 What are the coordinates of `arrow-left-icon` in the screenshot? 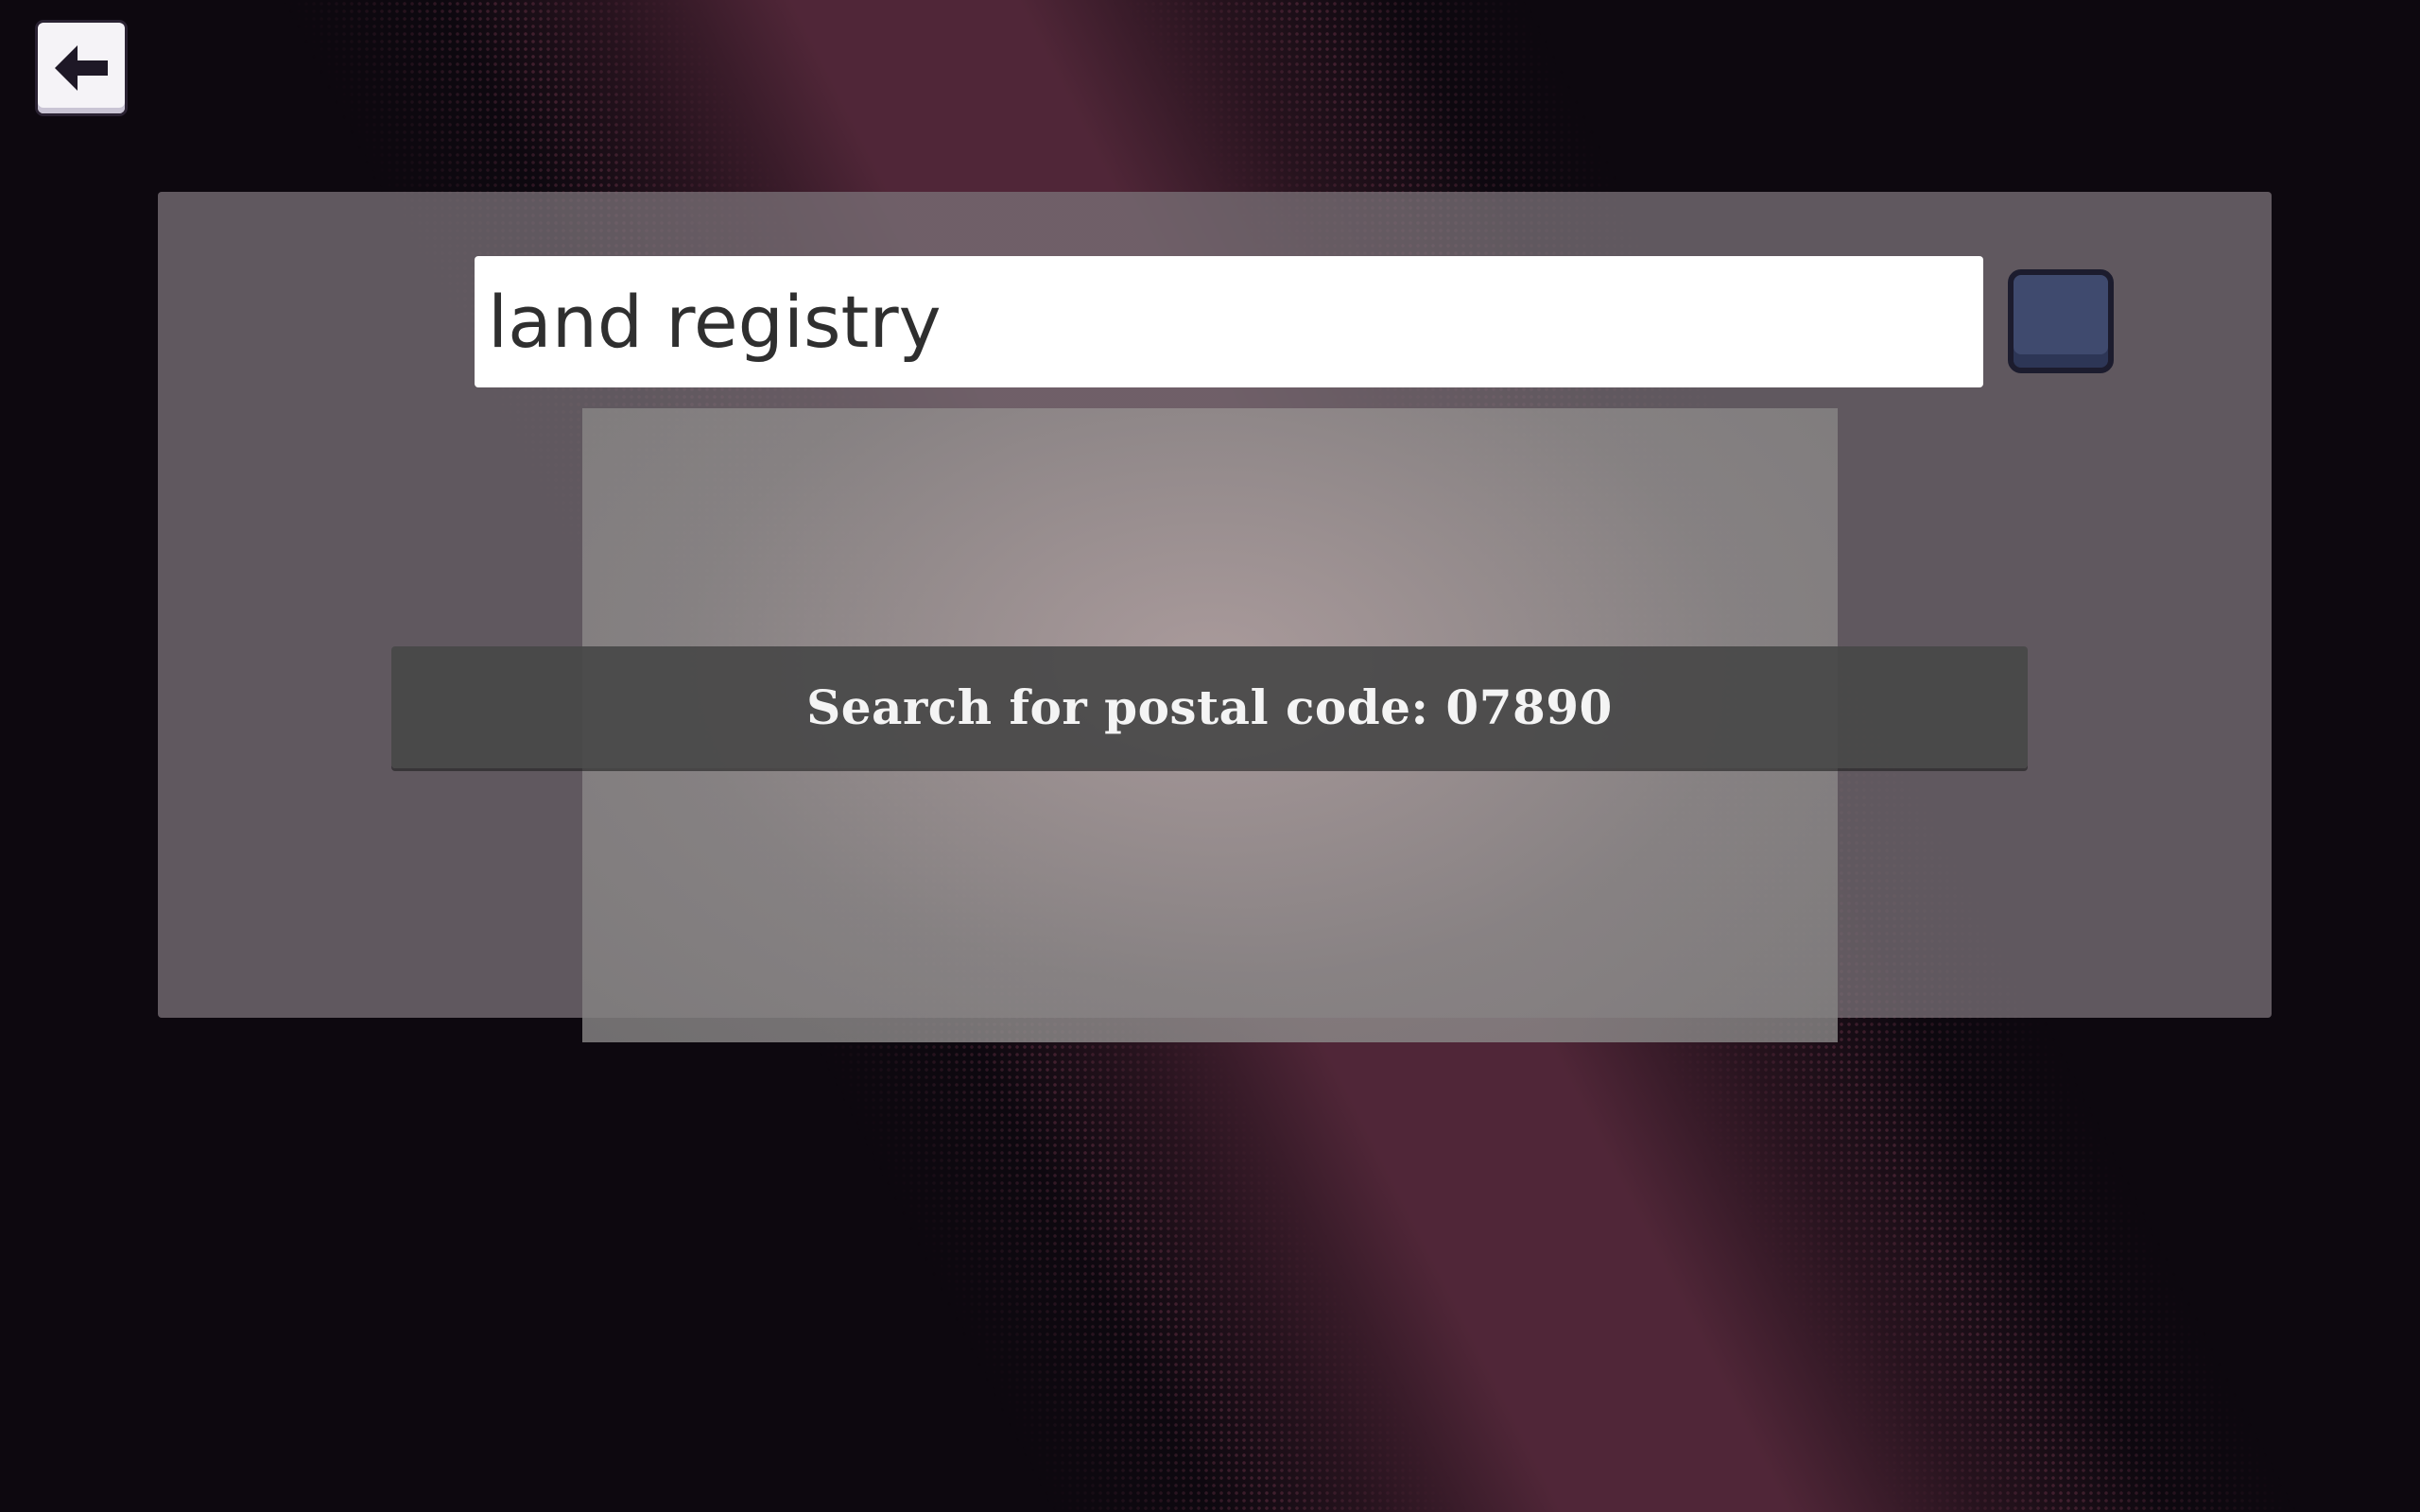 It's located at (81, 68).